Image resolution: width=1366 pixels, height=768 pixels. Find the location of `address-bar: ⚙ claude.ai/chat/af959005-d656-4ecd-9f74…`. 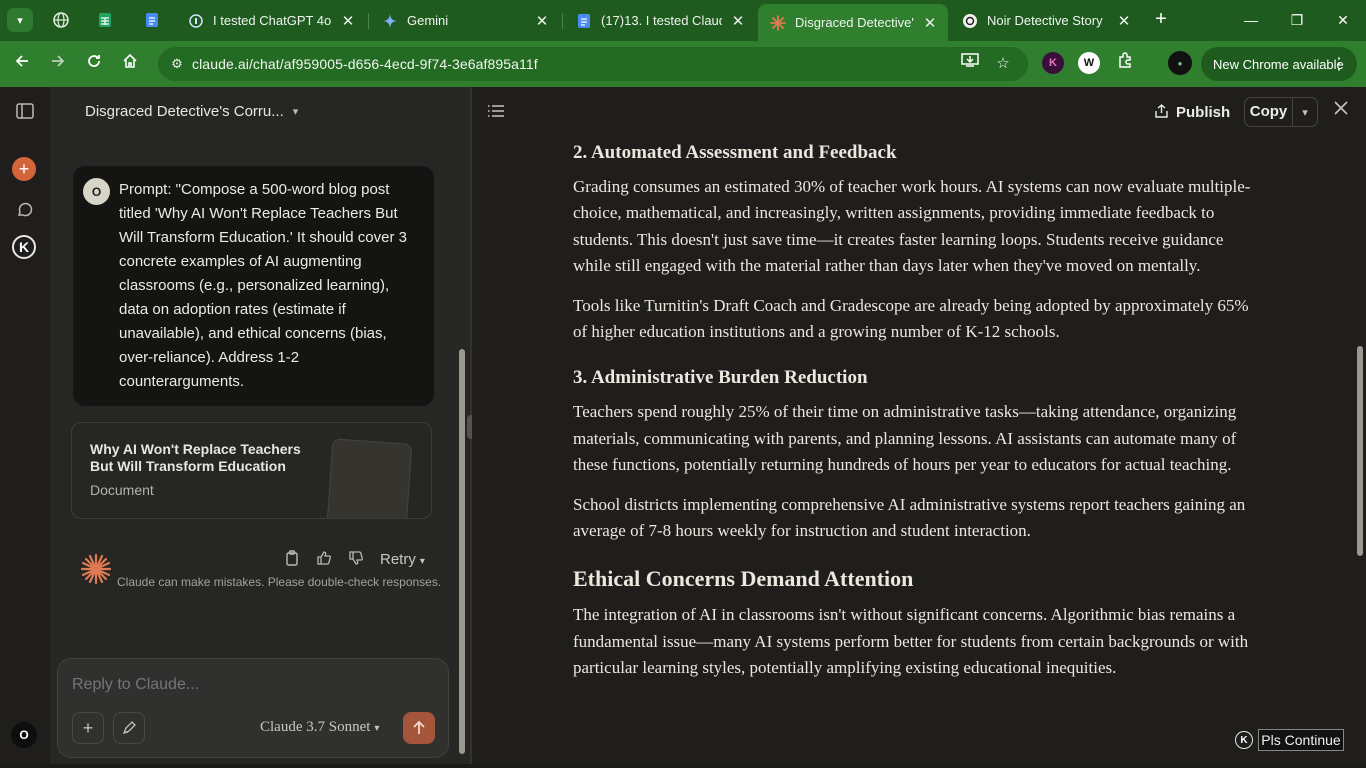

address-bar: ⚙ claude.ai/chat/af959005-d656-4ecd-9f74… is located at coordinates (593, 64).